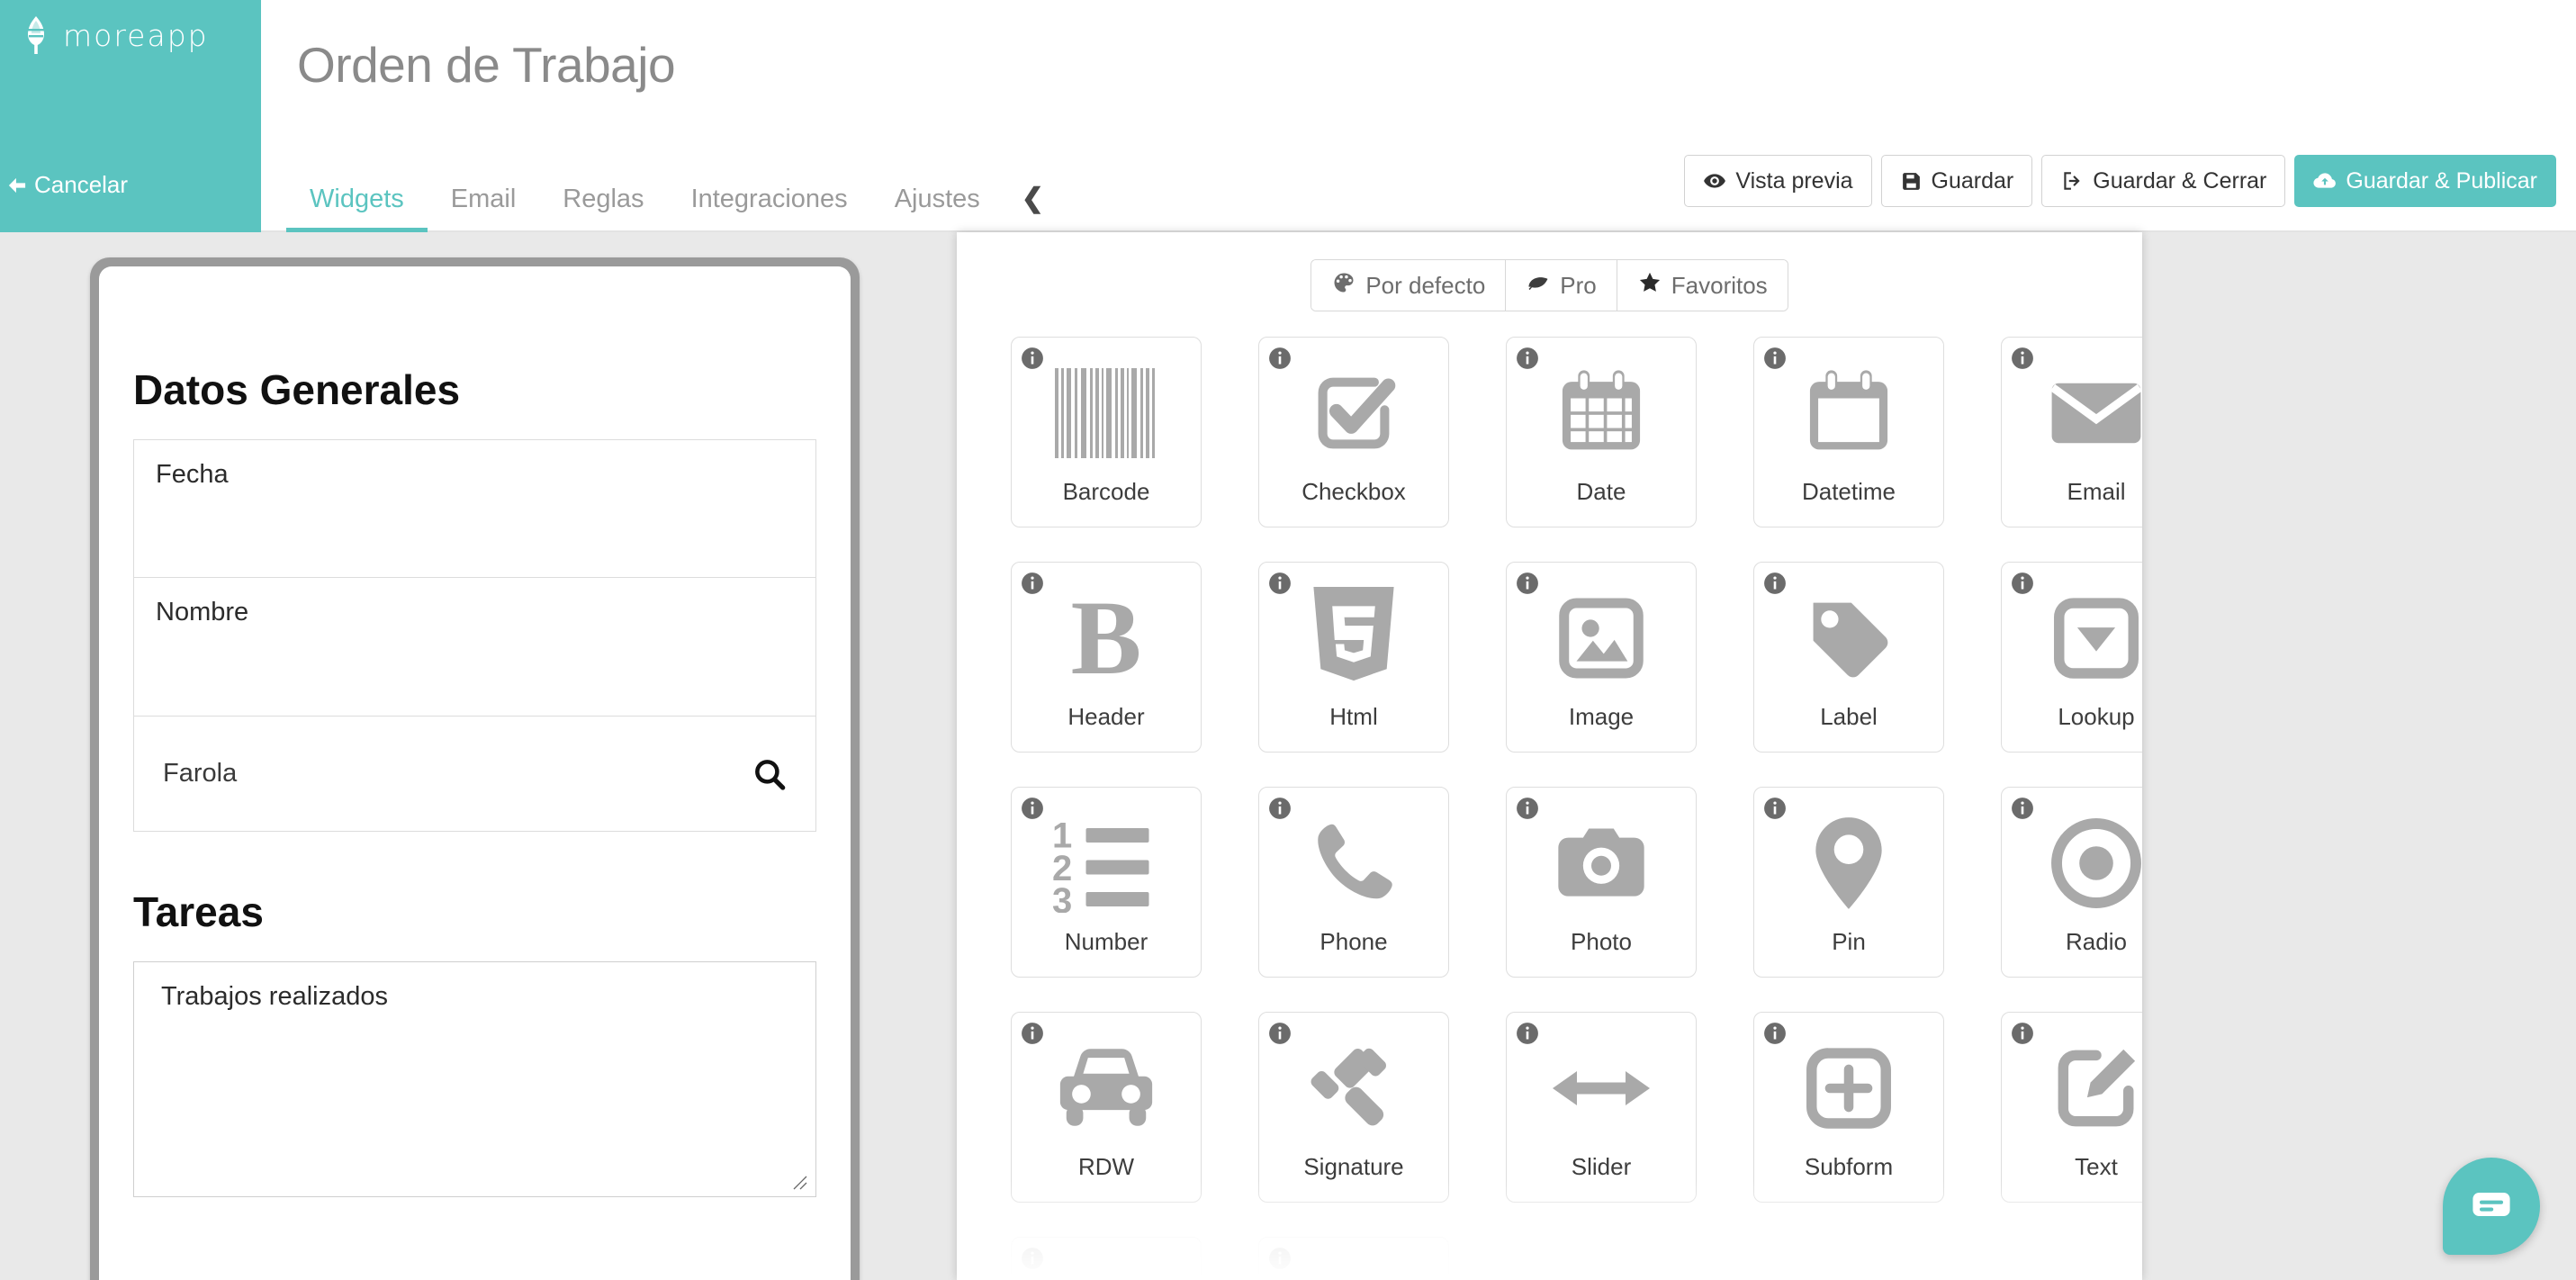  I want to click on widget-card-subform: Subform, so click(1848, 1107).